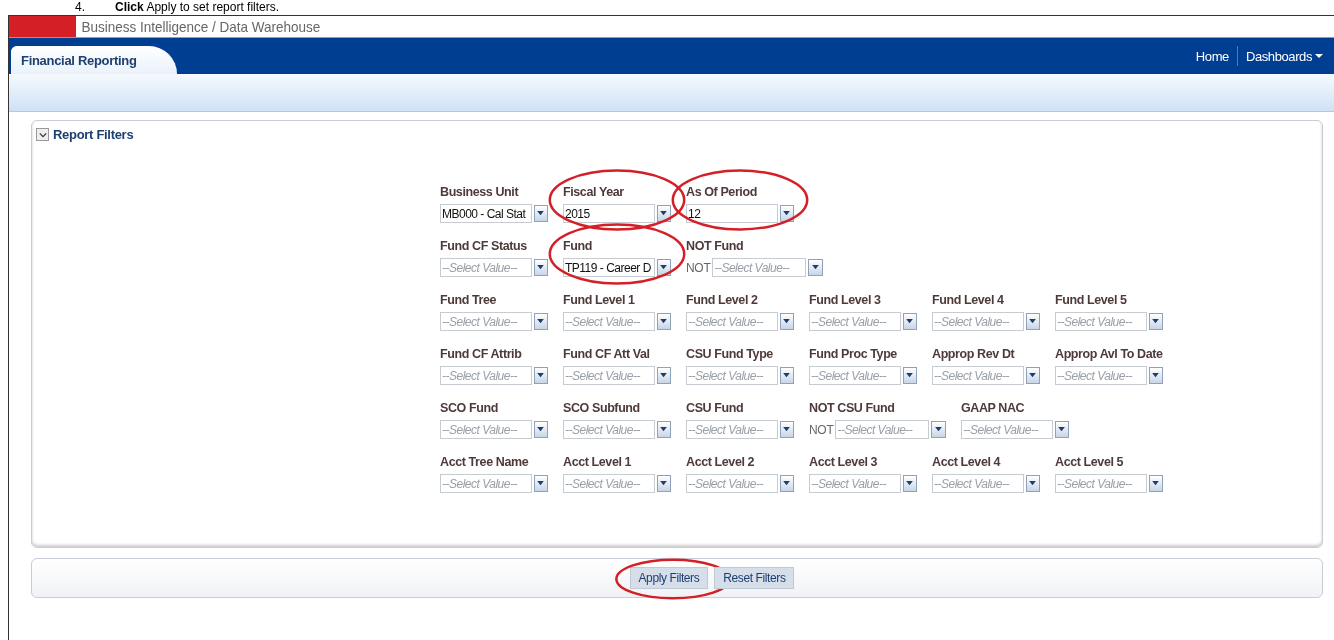  What do you see at coordinates (754, 578) in the screenshot?
I see `reset-button: Reset Filters` at bounding box center [754, 578].